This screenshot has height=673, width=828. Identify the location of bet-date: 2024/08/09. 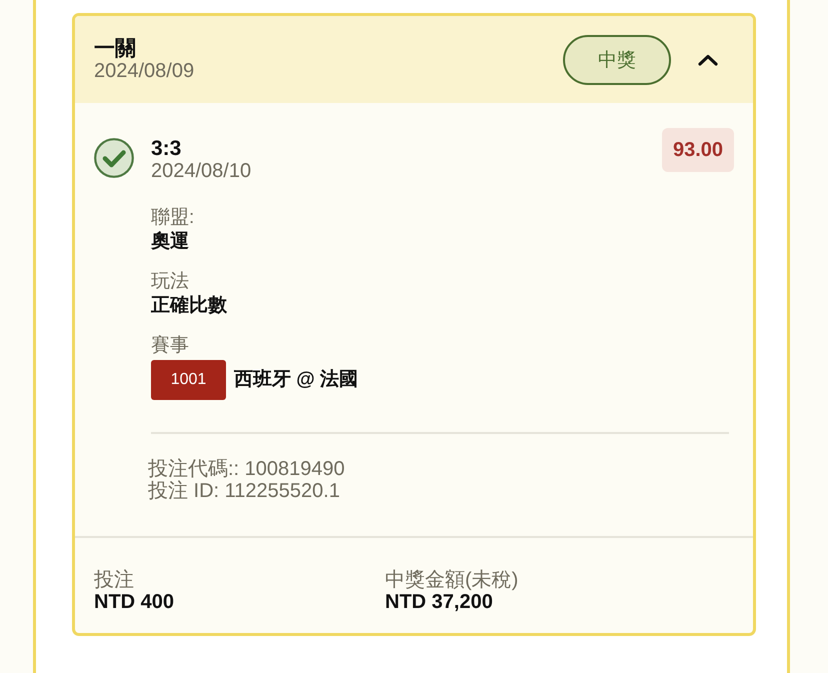
(145, 71).